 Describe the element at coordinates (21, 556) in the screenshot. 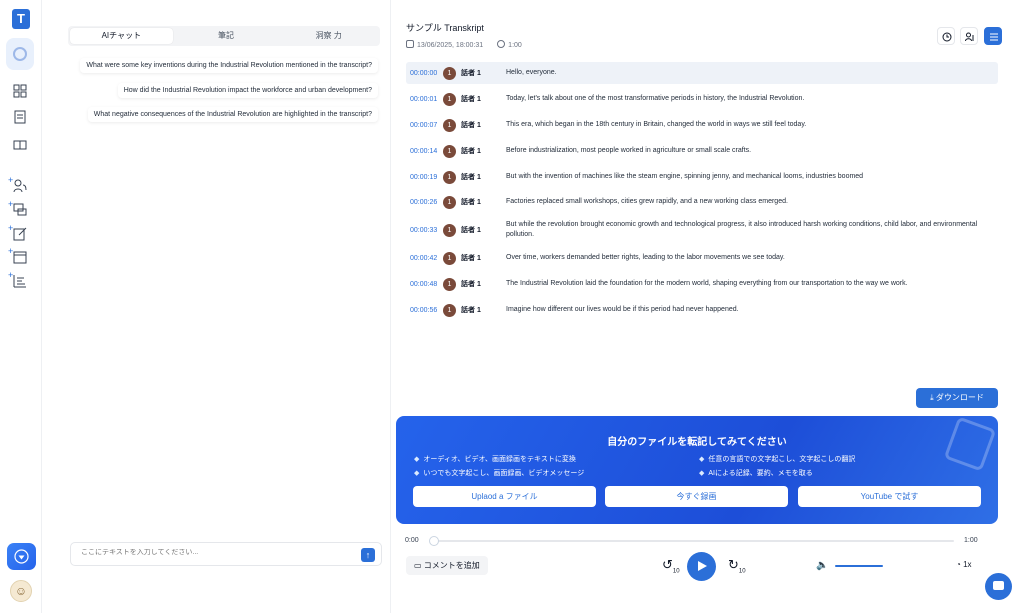

I see `premium-button` at that location.